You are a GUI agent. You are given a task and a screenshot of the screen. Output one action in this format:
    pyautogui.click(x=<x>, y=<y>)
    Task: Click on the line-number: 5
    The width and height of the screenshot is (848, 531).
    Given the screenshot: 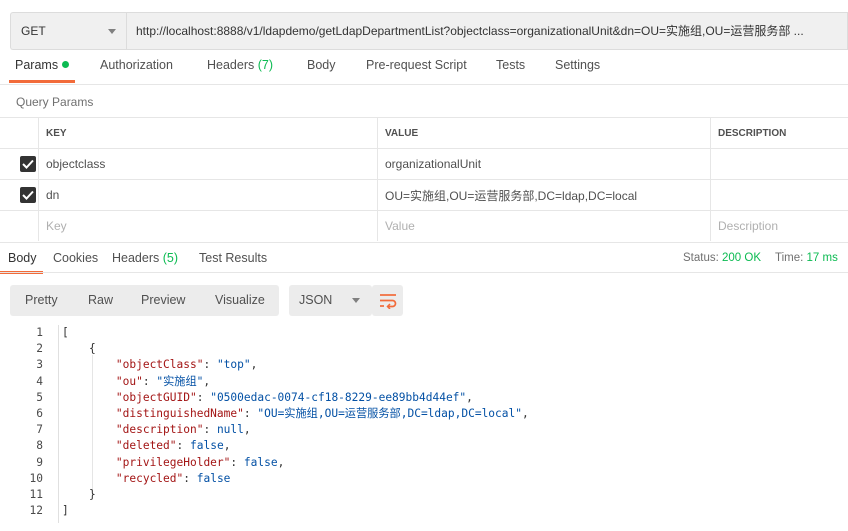 What is the action you would take?
    pyautogui.click(x=39, y=397)
    